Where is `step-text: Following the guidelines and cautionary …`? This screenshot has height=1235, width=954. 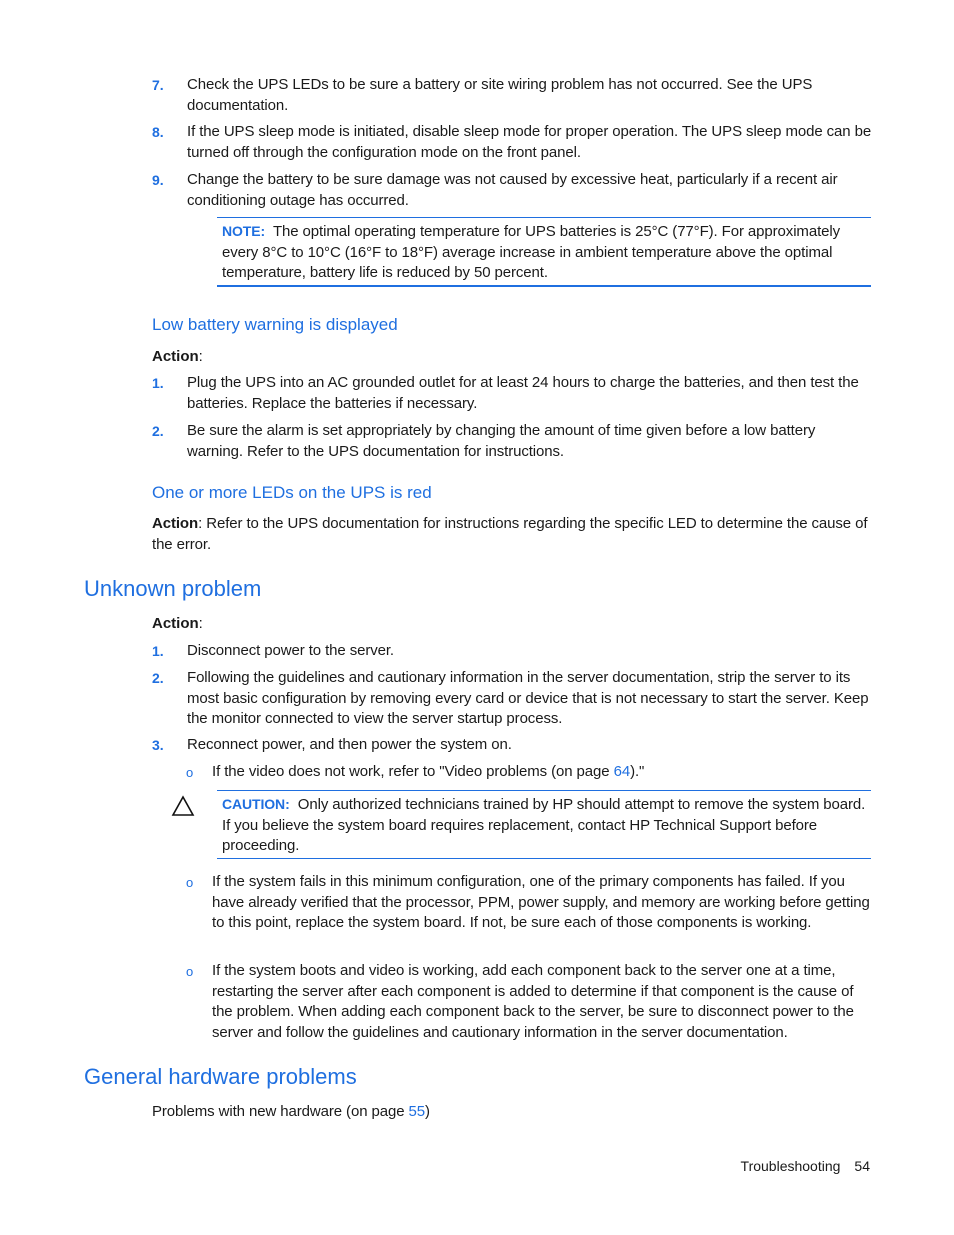
step-text: Following the guidelines and cautionary … is located at coordinates (528, 698).